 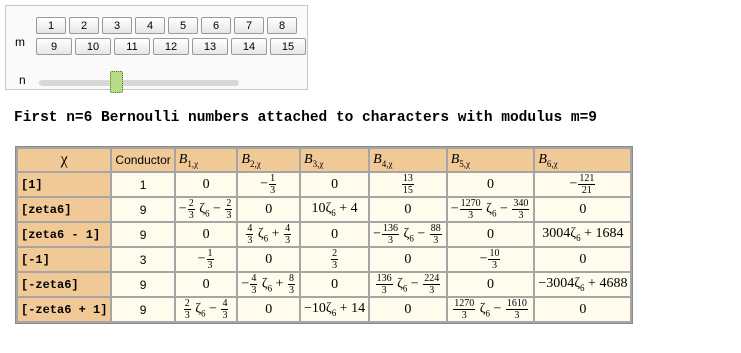 What do you see at coordinates (54, 46) in the screenshot?
I see `m-button-9: 9` at bounding box center [54, 46].